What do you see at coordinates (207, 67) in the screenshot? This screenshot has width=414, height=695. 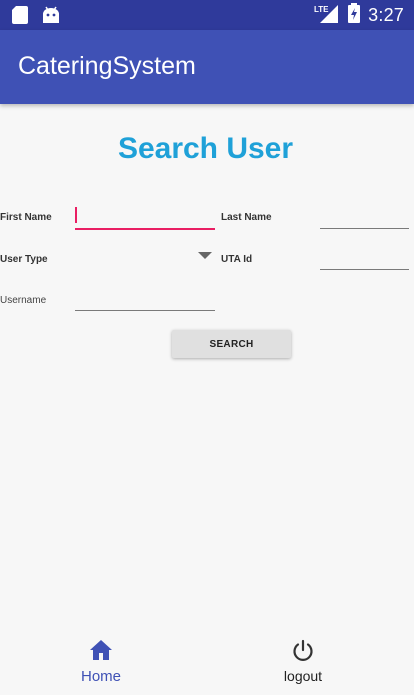 I see `app-bar: CateringSystem` at bounding box center [207, 67].